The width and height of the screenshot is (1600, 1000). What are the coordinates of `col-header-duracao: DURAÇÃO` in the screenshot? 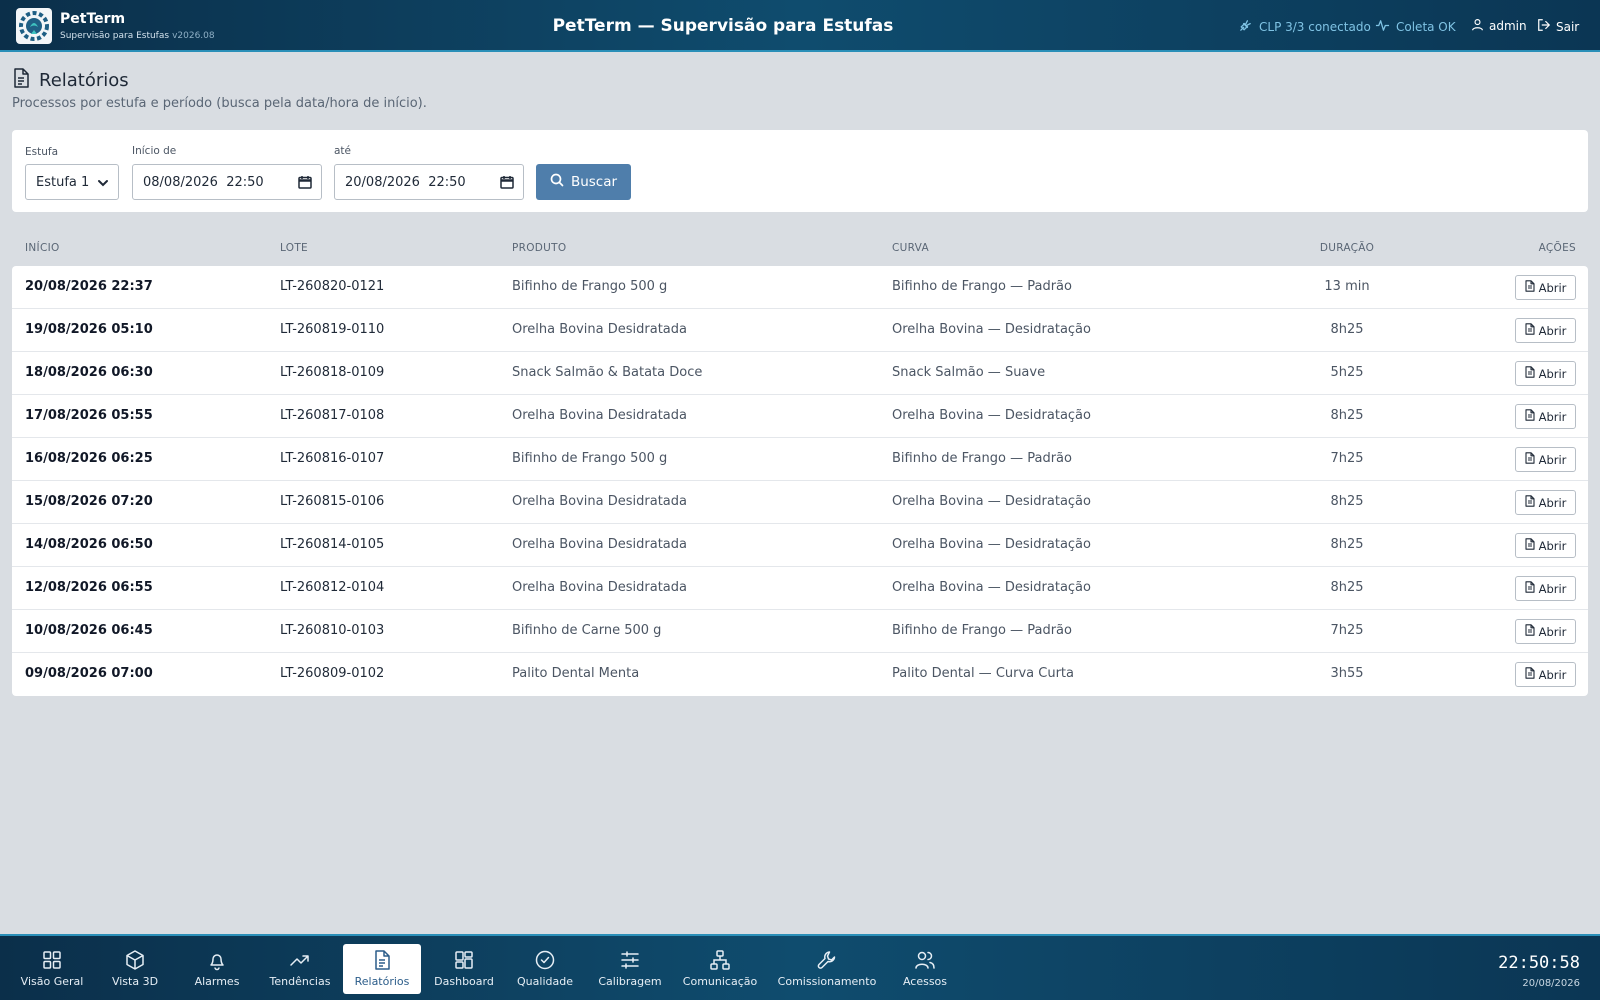 It's located at (1347, 248).